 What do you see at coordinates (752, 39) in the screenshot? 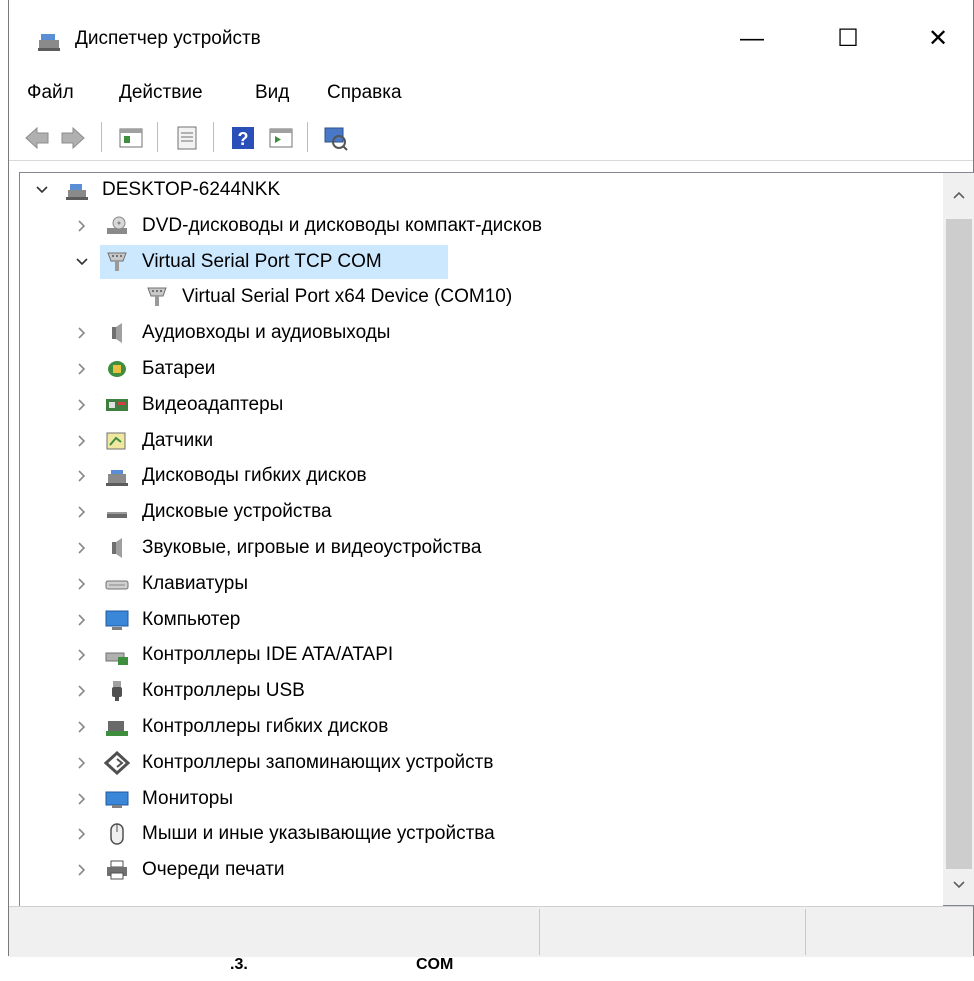
I see `minimize-button: —` at bounding box center [752, 39].